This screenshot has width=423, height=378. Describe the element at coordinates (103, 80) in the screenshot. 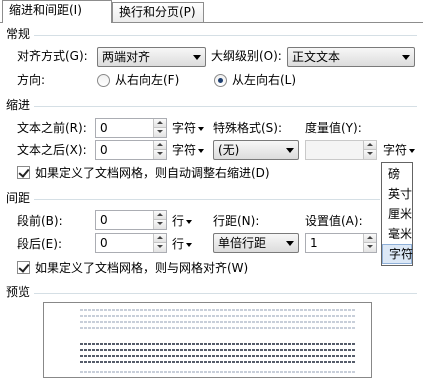

I see `rtl-radio` at that location.